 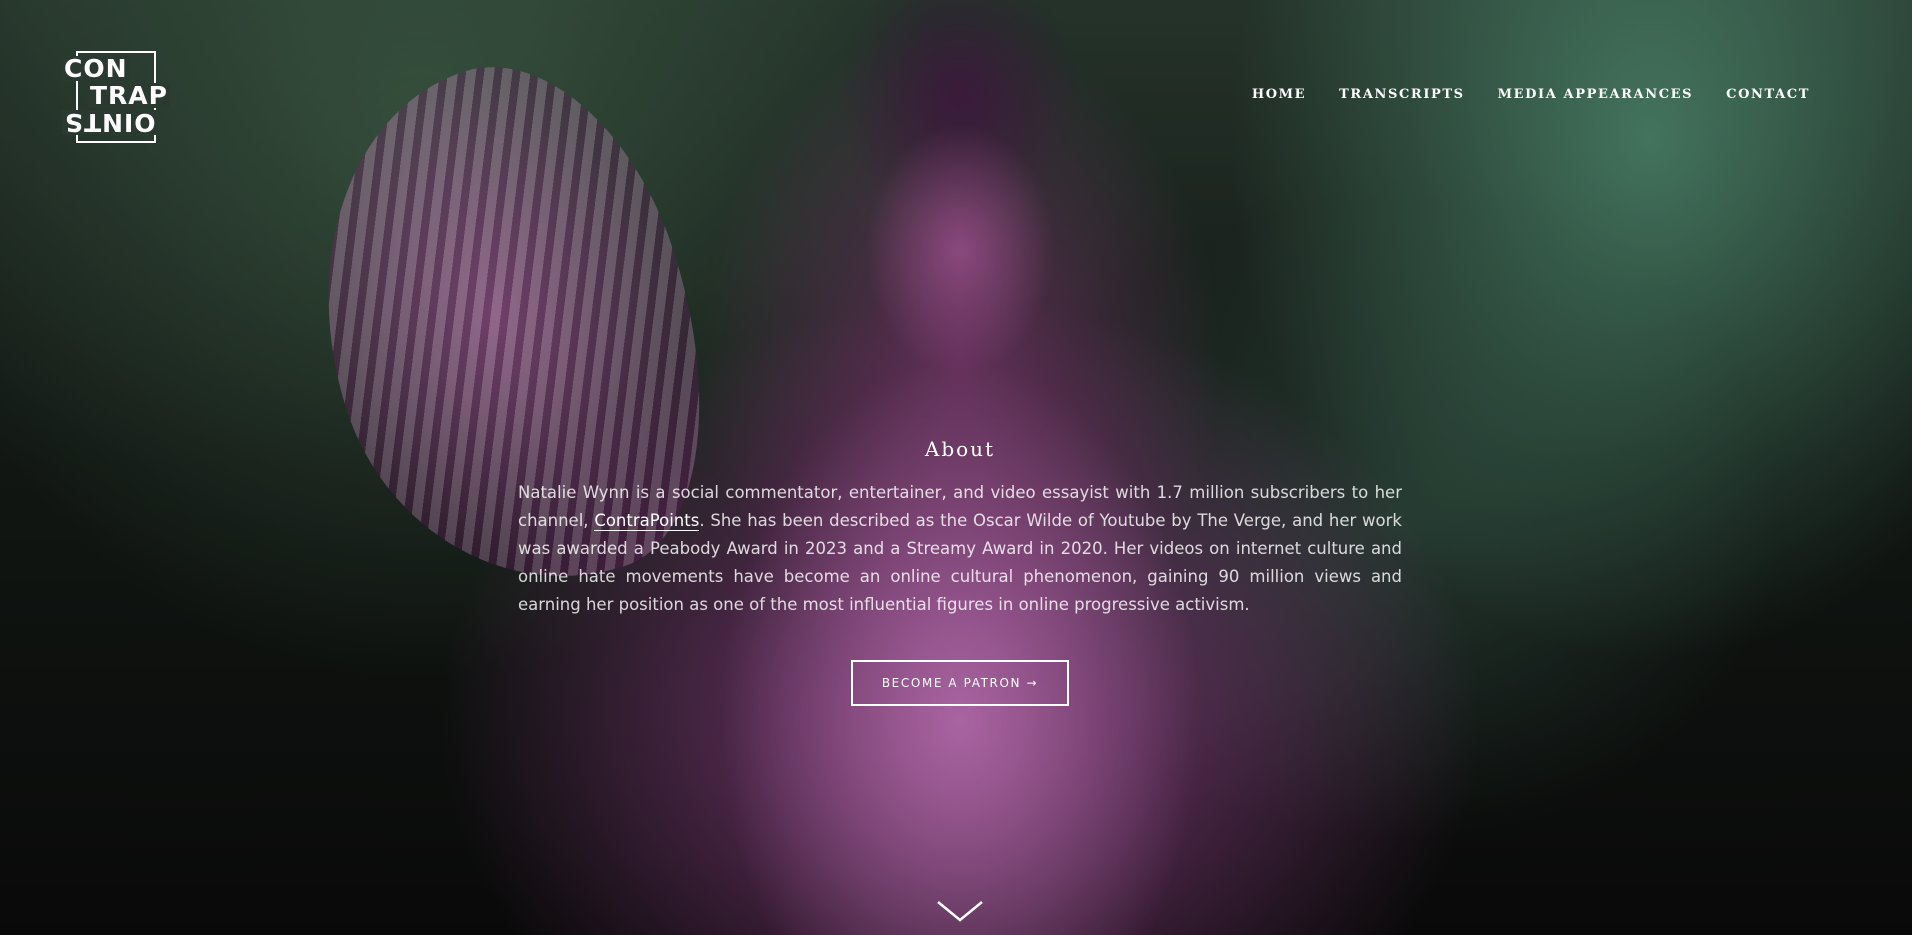 I want to click on become-patron-button: BECOME A PATRON →, so click(x=960, y=683).